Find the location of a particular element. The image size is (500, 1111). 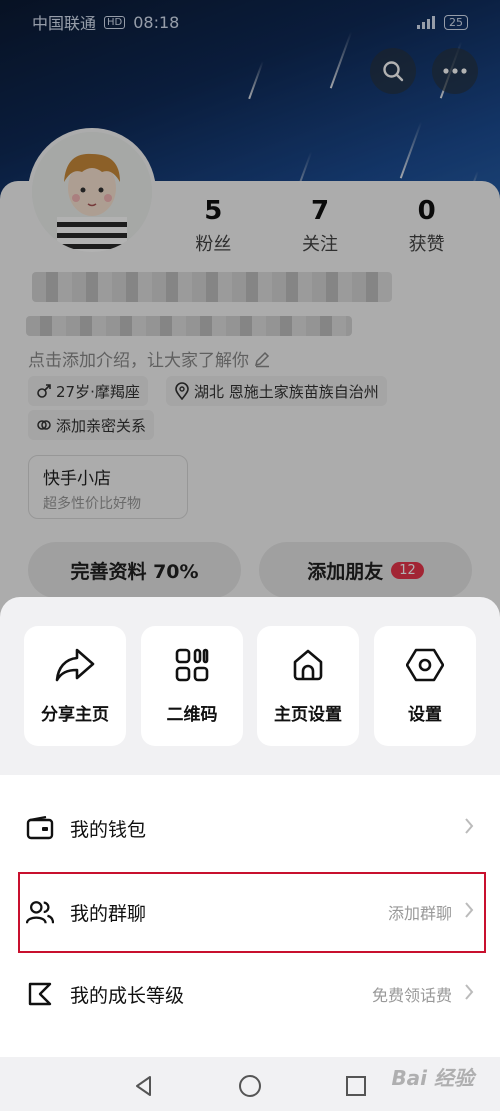

settings-icon is located at coordinates (425, 664).